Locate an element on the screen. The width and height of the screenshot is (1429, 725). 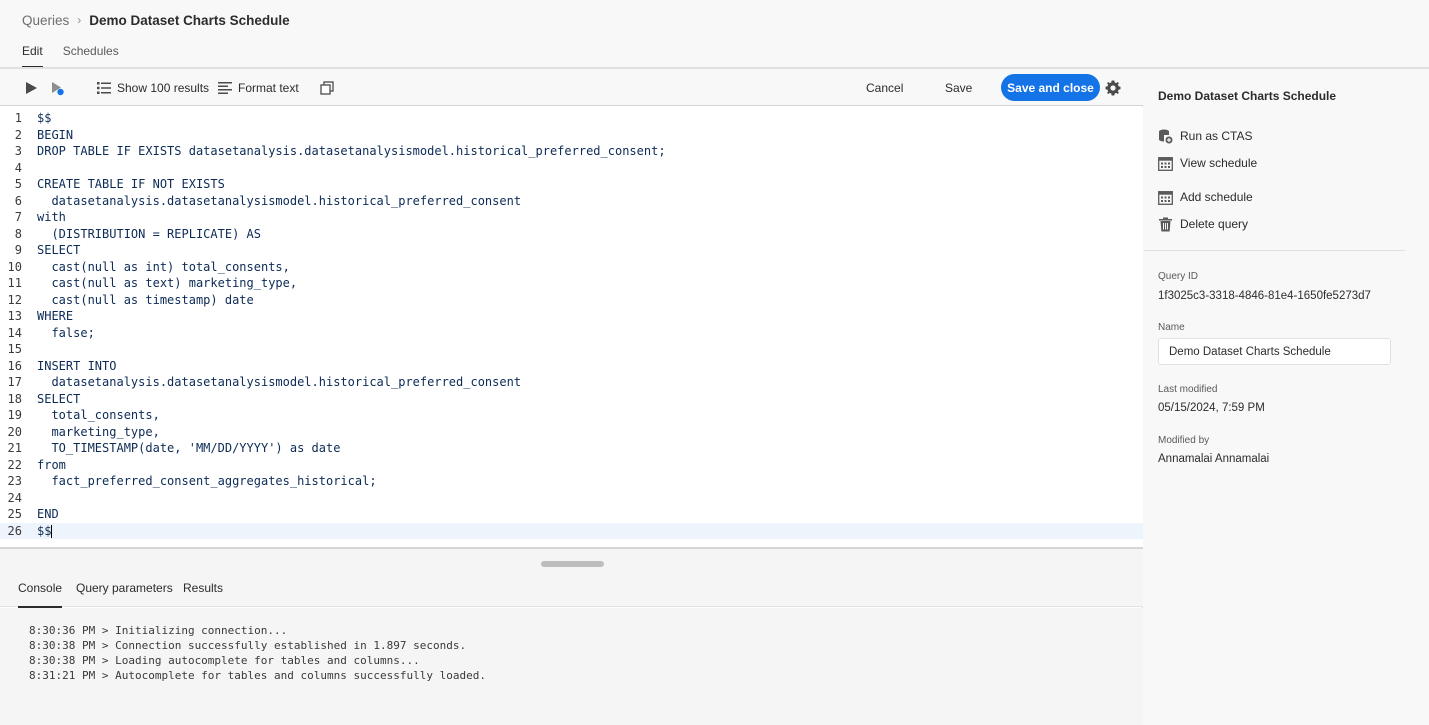
database-add-icon is located at coordinates (1166, 136).